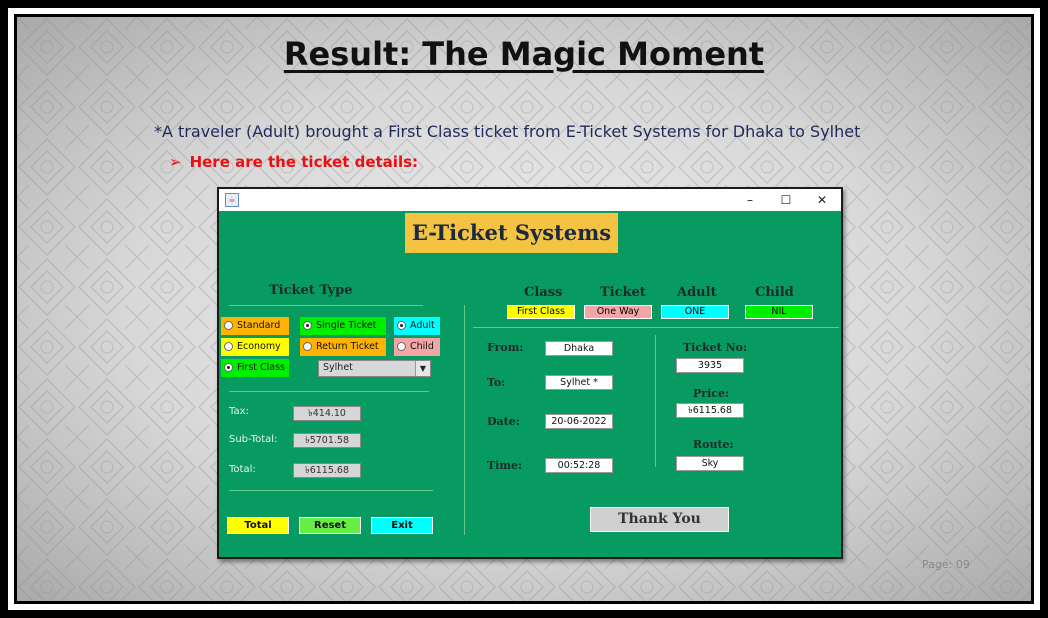 Image resolution: width=1048 pixels, height=618 pixels. I want to click on ticket-value: One Way, so click(618, 312).